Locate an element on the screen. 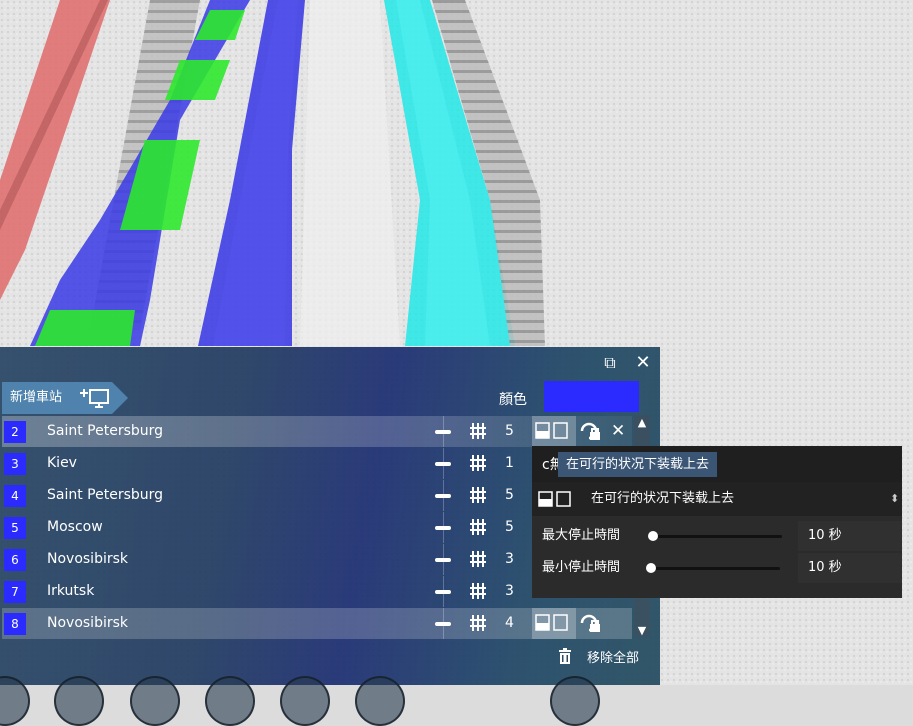  max-stop-time-row: 最大停止時間 10 秒 is located at coordinates (717, 536).